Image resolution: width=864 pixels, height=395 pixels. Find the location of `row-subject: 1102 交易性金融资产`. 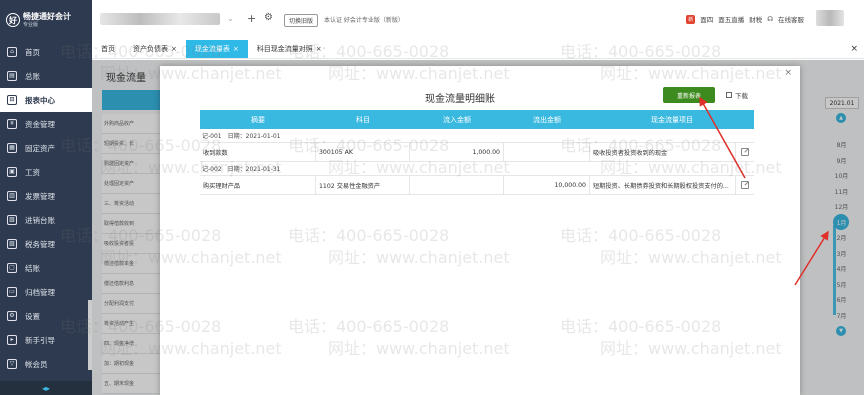

row-subject: 1102 交易性金融资产 is located at coordinates (363, 185).